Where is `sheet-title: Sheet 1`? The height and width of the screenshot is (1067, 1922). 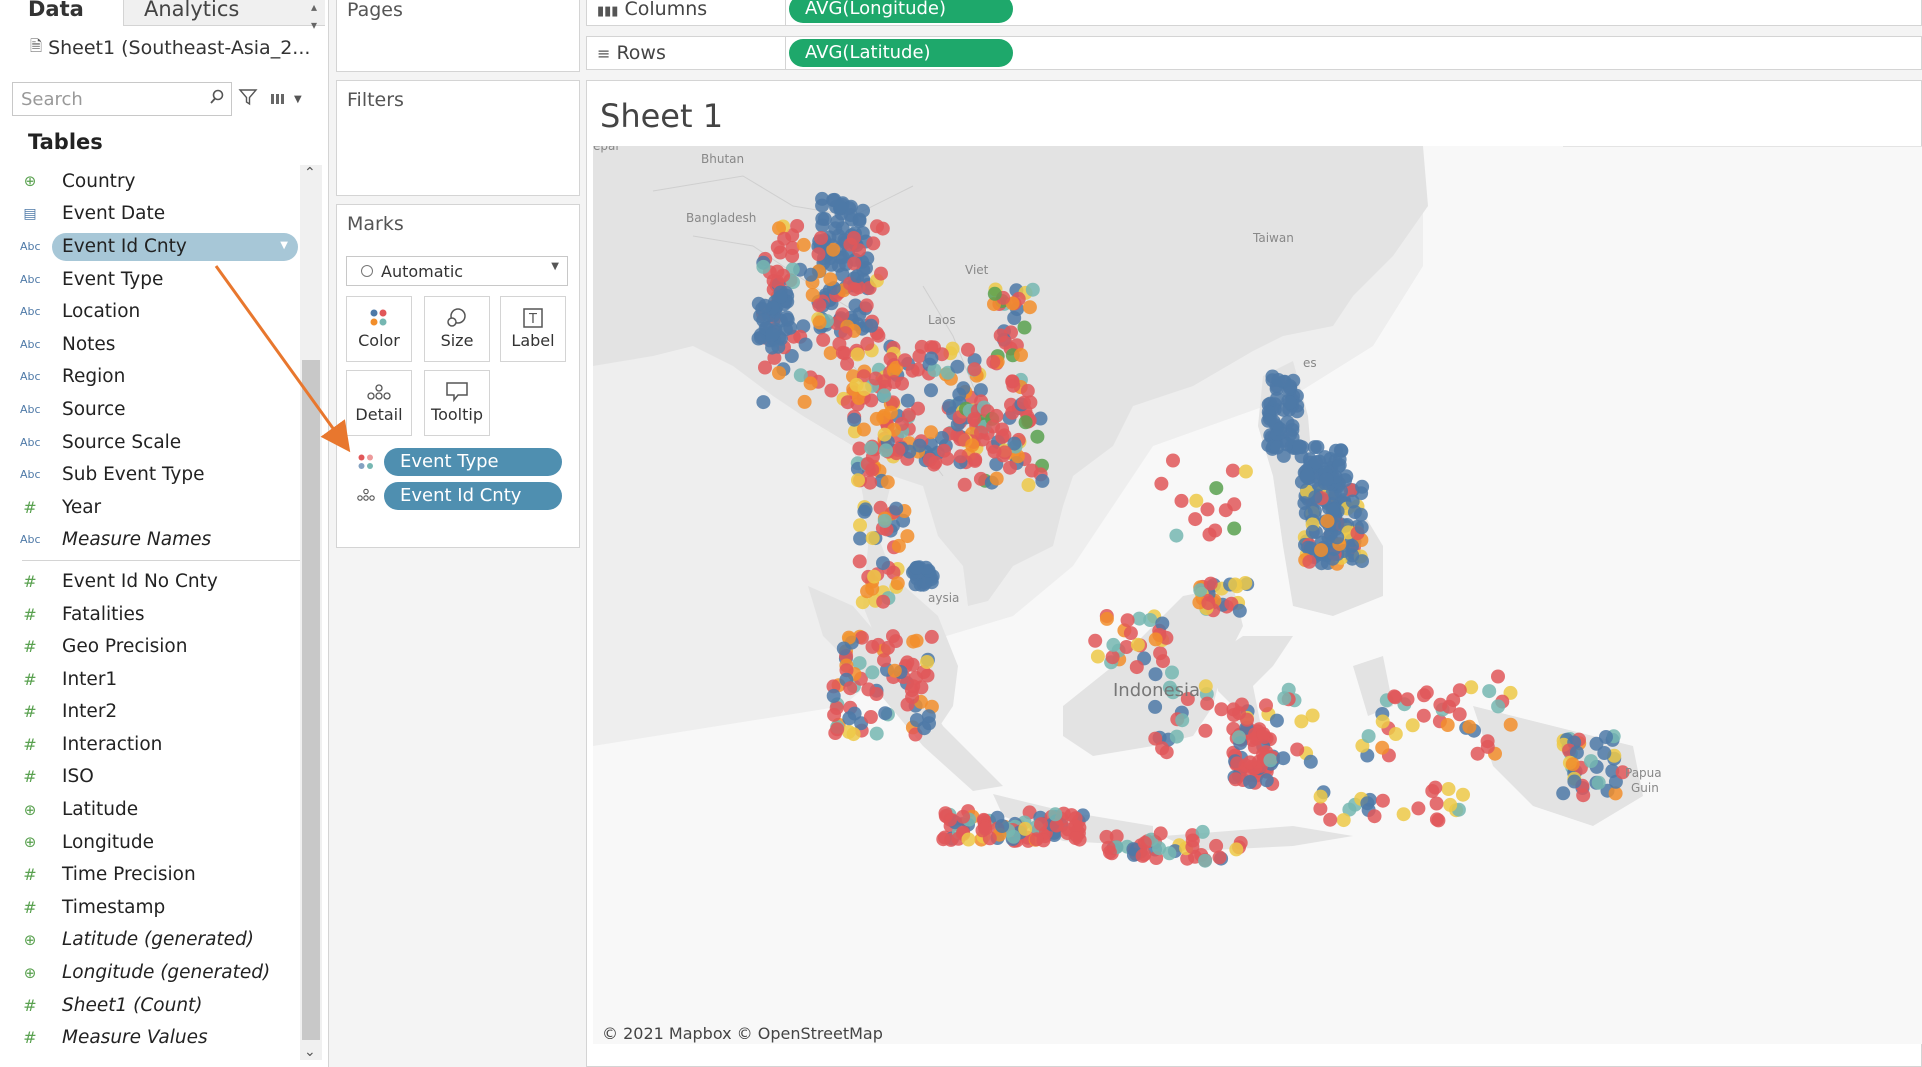 sheet-title: Sheet 1 is located at coordinates (661, 116).